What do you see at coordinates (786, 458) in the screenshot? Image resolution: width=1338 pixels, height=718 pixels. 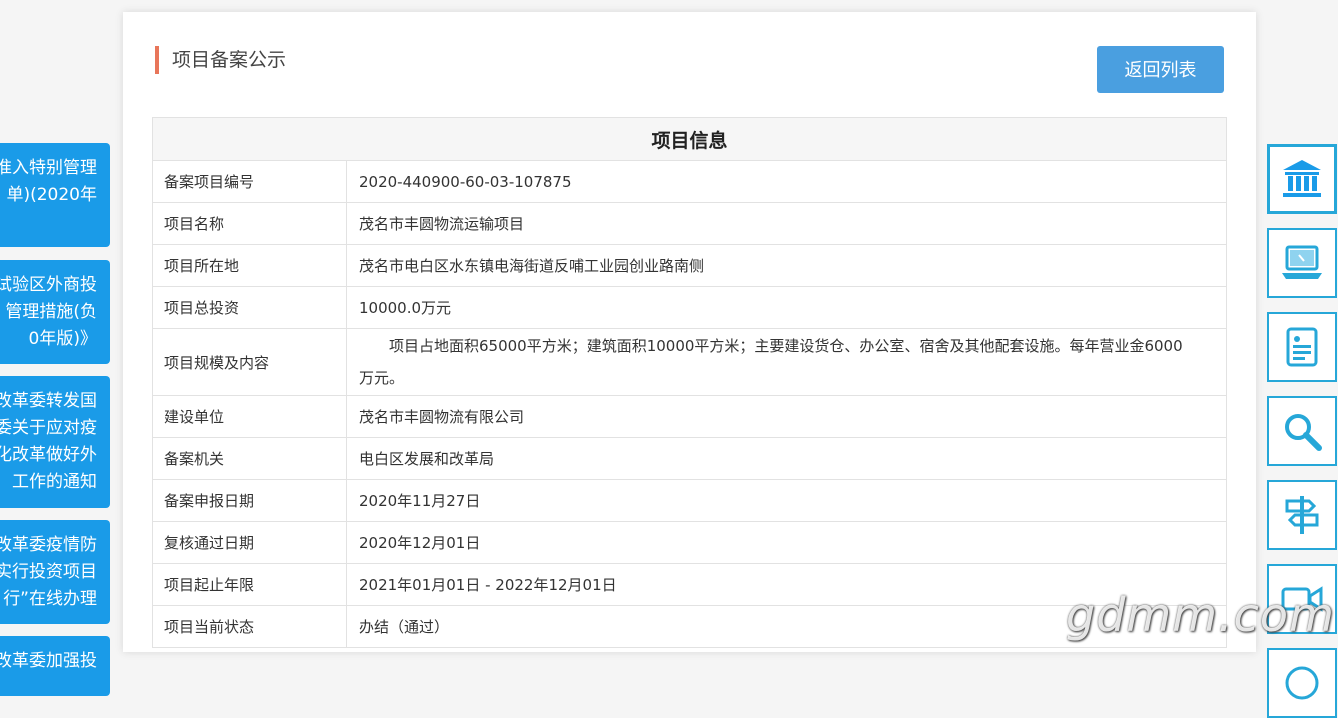 I see `row-value: 电白区发展和改革局` at bounding box center [786, 458].